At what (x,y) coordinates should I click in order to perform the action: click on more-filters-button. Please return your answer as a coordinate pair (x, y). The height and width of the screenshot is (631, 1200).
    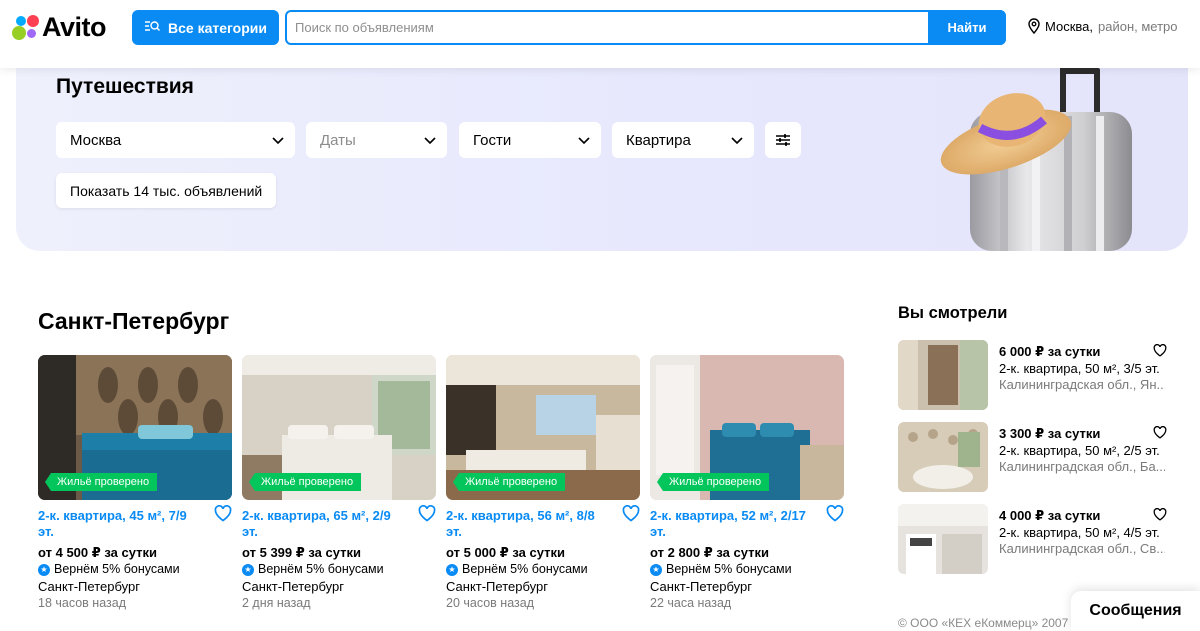
    Looking at the image, I should click on (783, 140).